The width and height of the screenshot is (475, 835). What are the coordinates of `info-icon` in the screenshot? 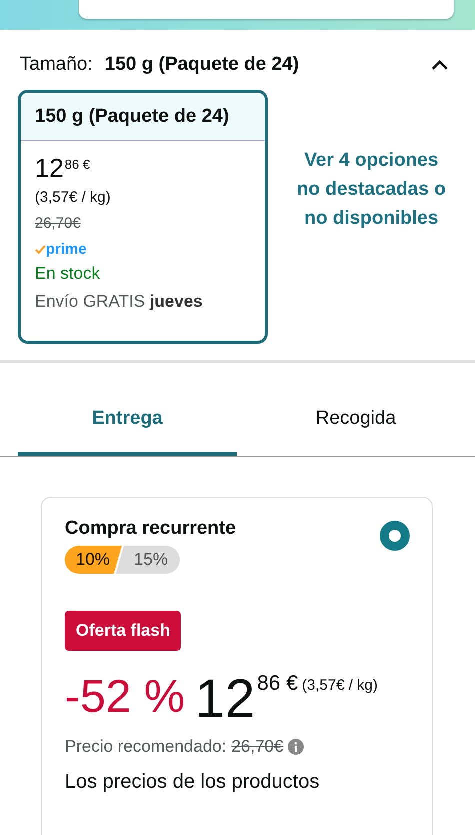 It's located at (296, 747).